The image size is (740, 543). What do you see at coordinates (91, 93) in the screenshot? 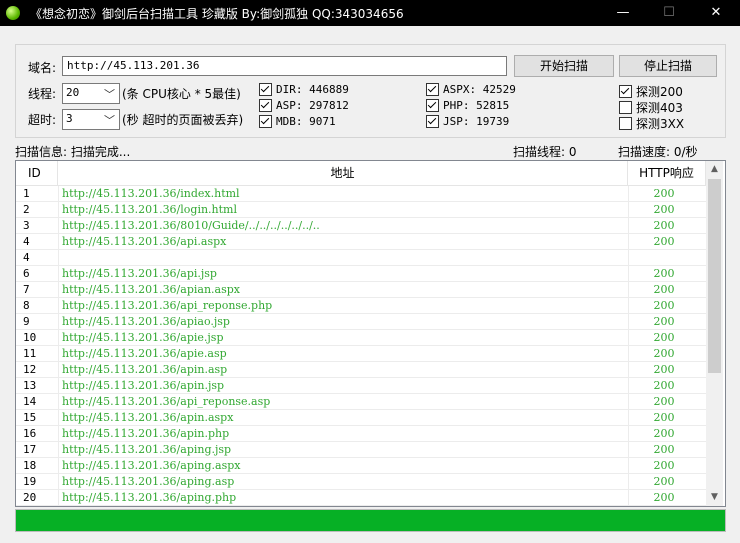
I see `threads-select: 20 ﹀` at bounding box center [91, 93].